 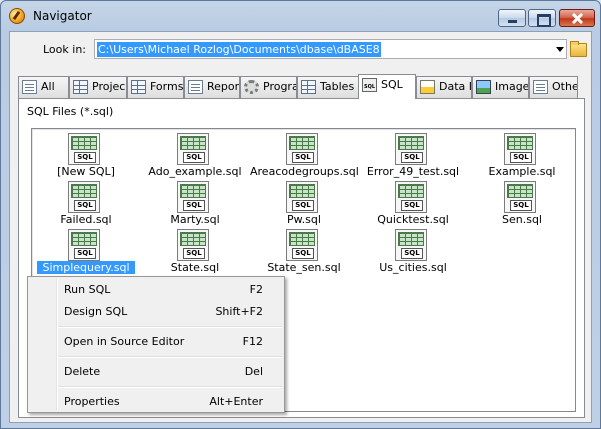 I want to click on programs-icon, so click(x=251, y=87).